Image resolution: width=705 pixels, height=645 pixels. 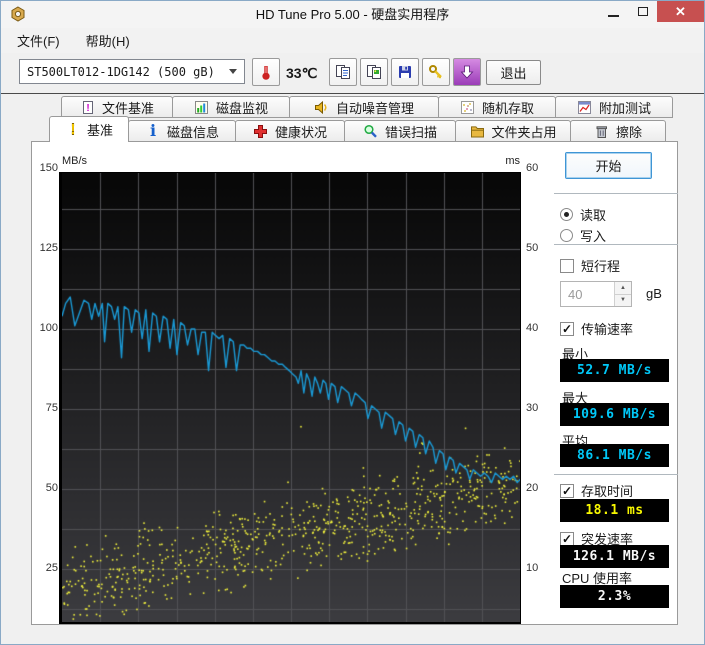 I want to click on close-button: ✕, so click(x=680, y=11).